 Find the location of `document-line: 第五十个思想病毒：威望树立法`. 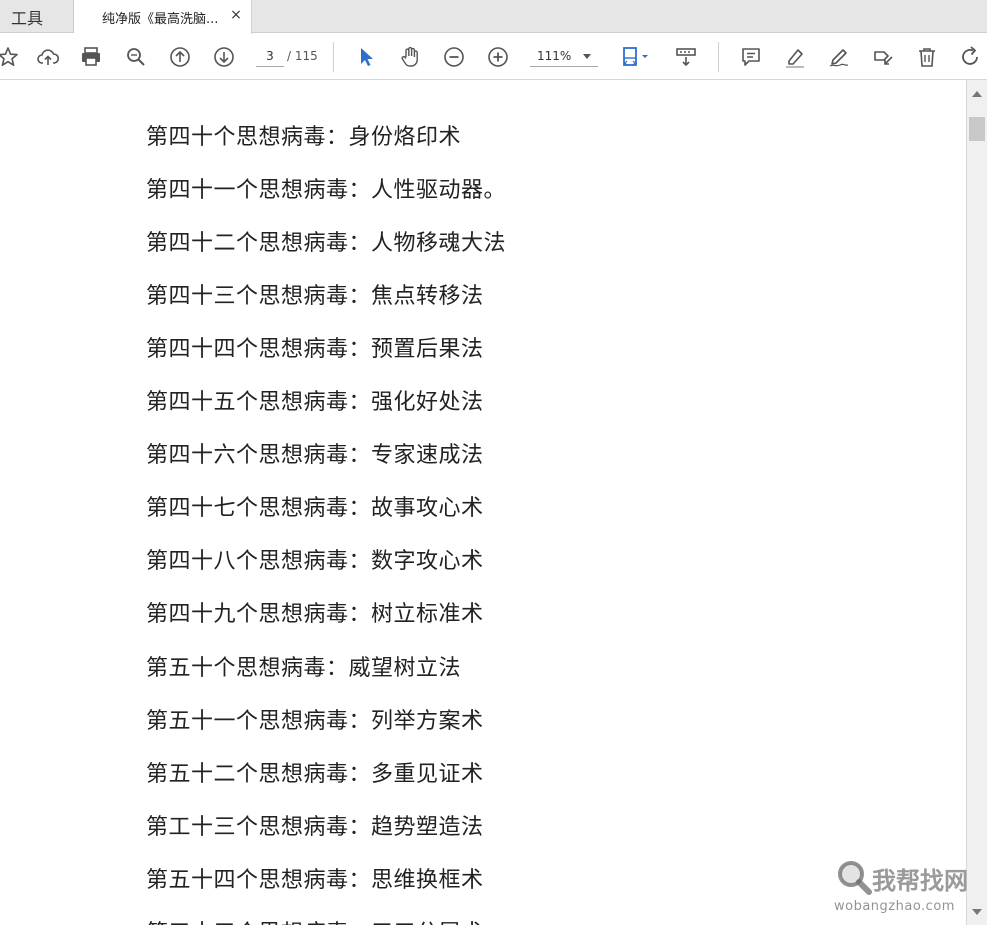

document-line: 第五十个思想病毒：威望树立法 is located at coordinates (304, 668).